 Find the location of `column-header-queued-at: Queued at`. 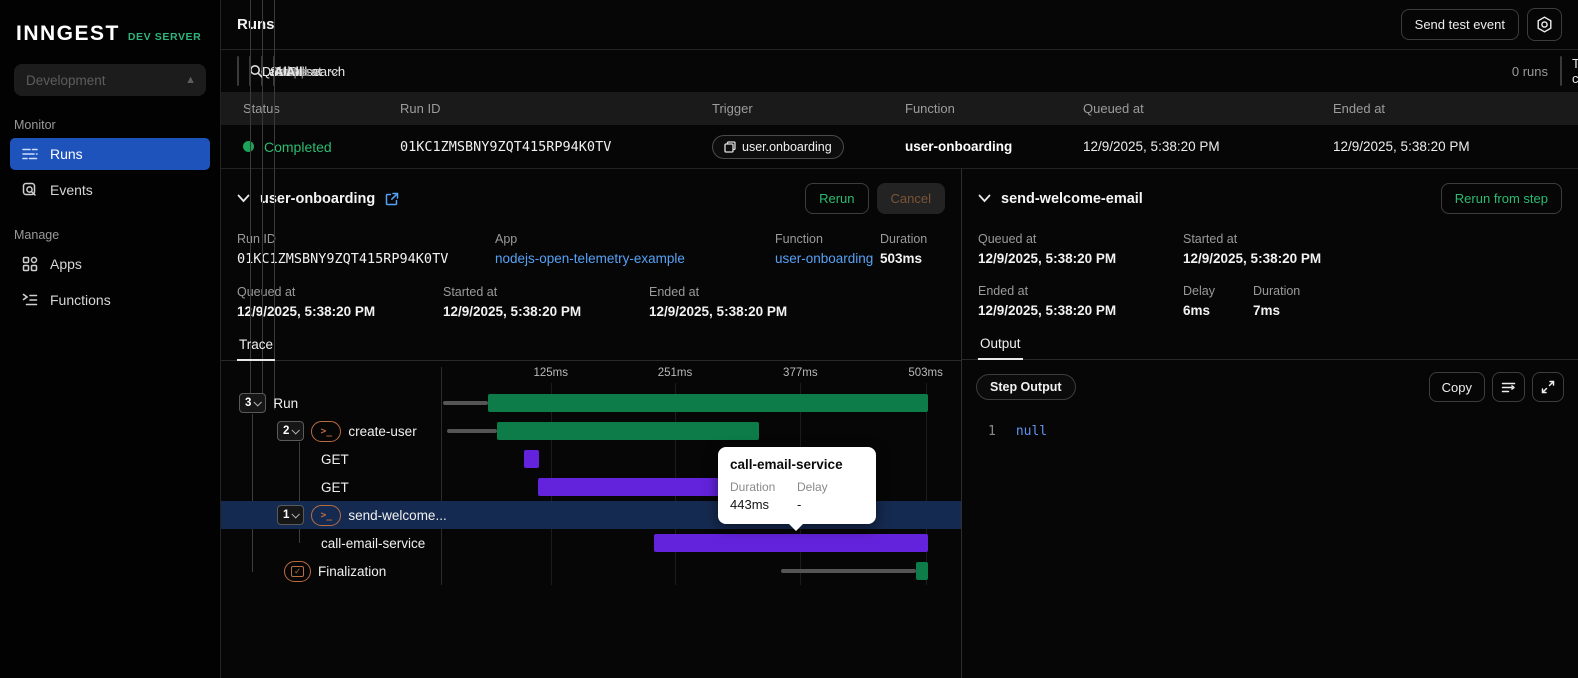

column-header-queued-at: Queued at is located at coordinates (1113, 108).